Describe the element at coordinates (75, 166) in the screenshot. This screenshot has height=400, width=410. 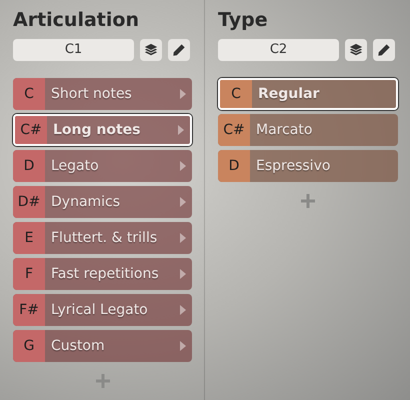
I see `item-label: Legato` at that location.